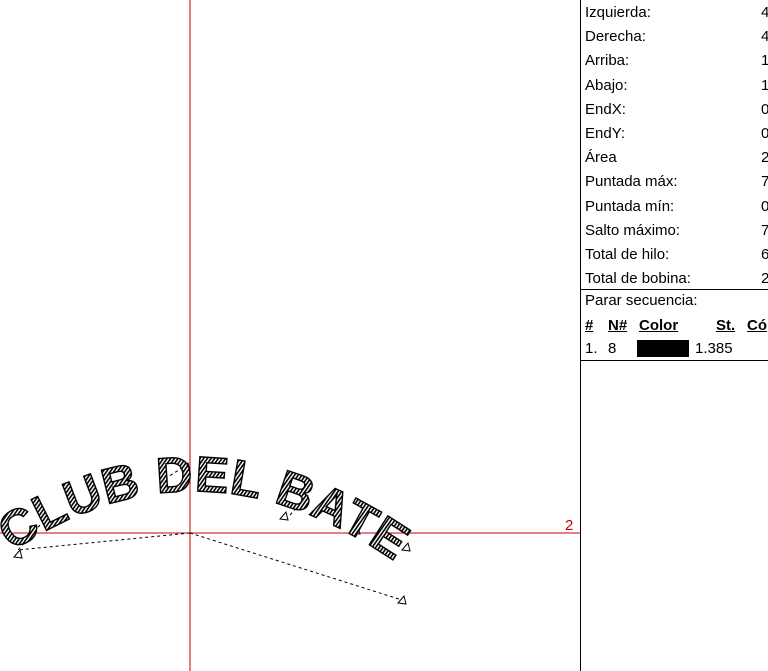  Describe the element at coordinates (607, 61) in the screenshot. I see `property-label: Arriba:` at that location.